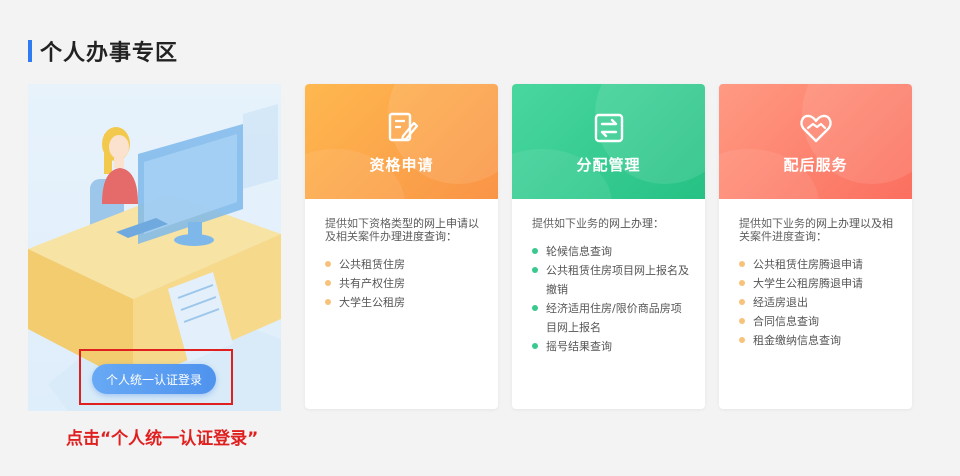 This screenshot has width=960, height=476. What do you see at coordinates (30, 51) in the screenshot?
I see `title-accent-bar` at bounding box center [30, 51].